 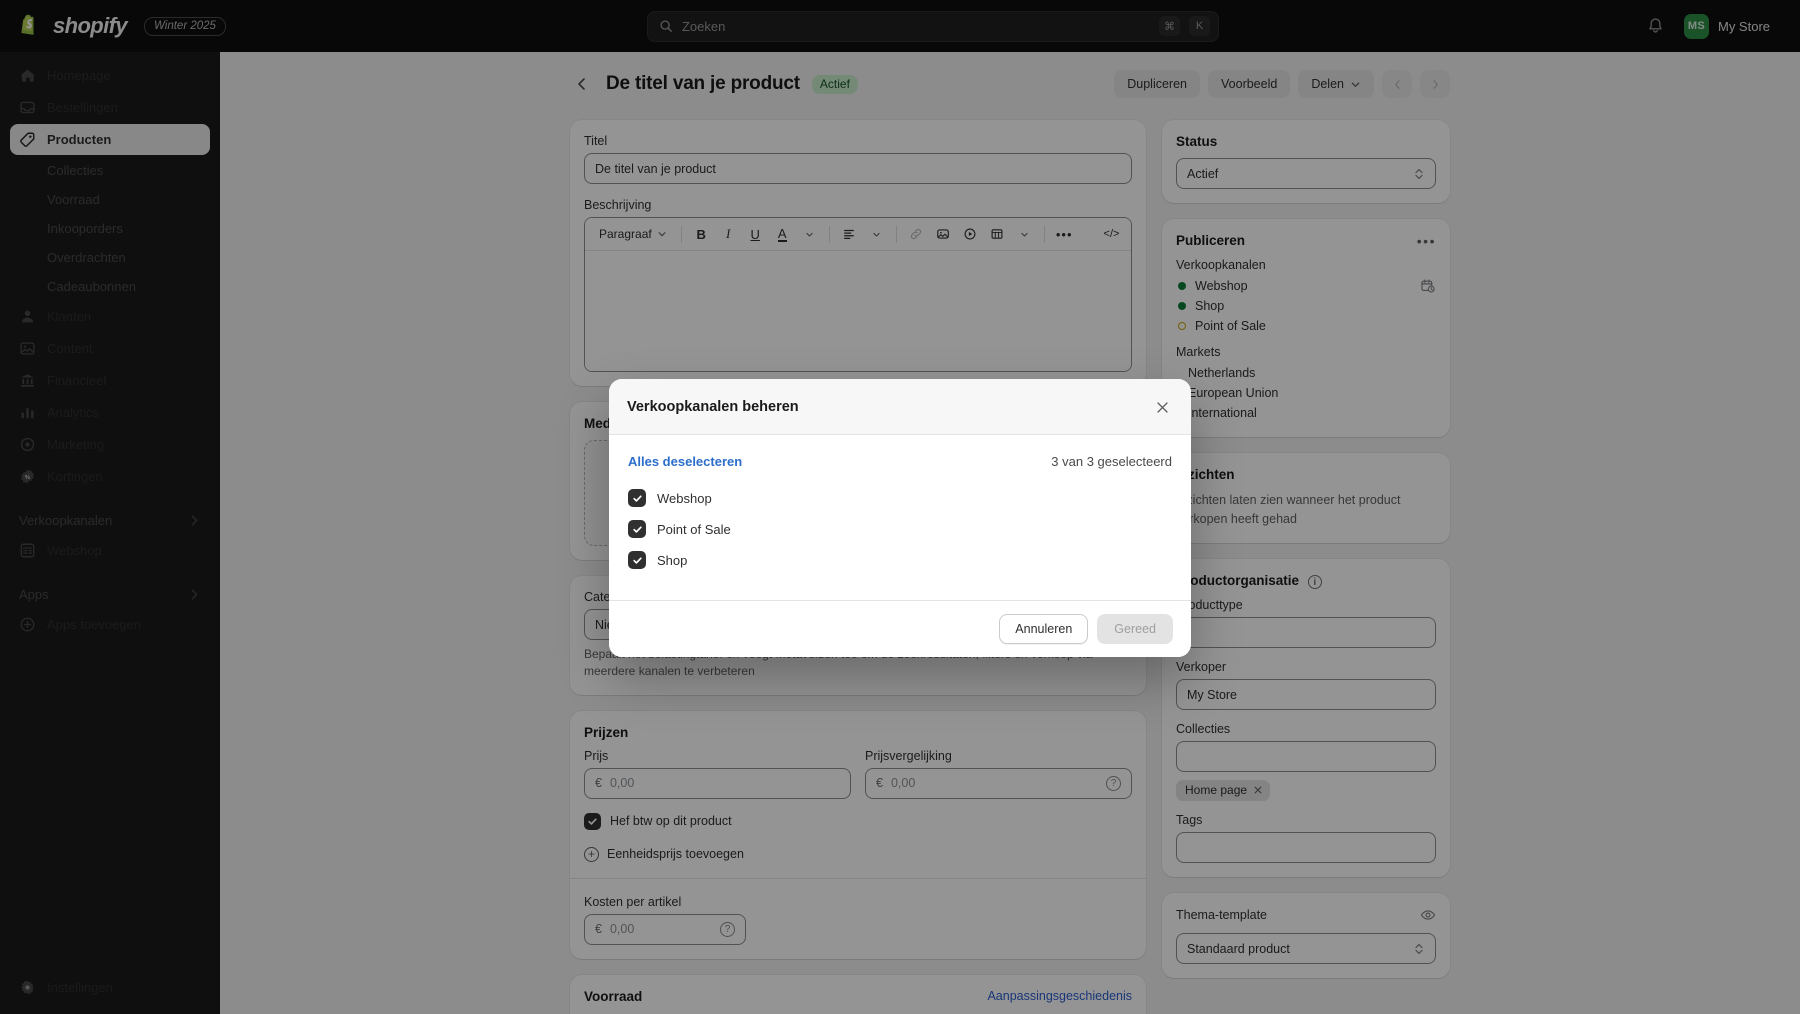 What do you see at coordinates (900, 529) in the screenshot?
I see `channel-option-point-of-sale: Point of Sale` at bounding box center [900, 529].